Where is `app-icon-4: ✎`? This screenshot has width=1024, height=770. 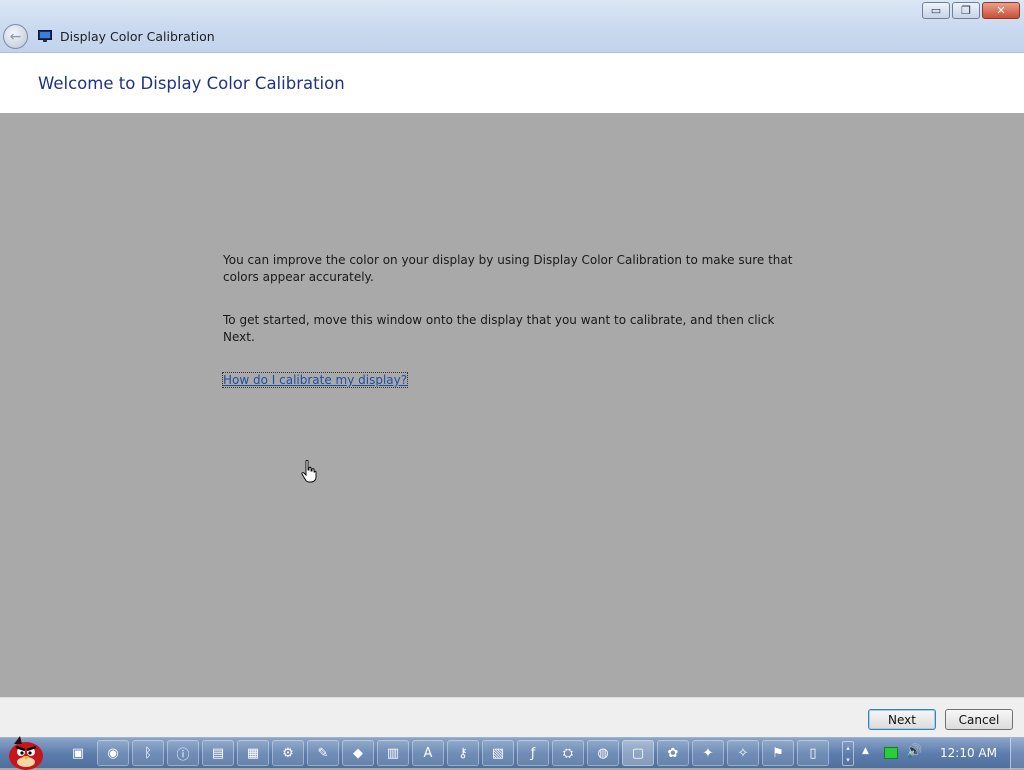
app-icon-4: ✎ is located at coordinates (323, 753).